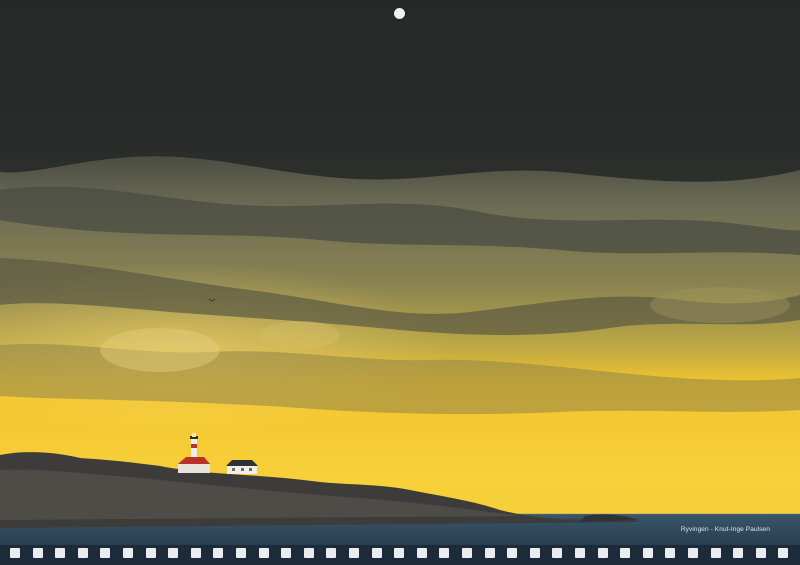  I want to click on keepers-house, so click(242, 467).